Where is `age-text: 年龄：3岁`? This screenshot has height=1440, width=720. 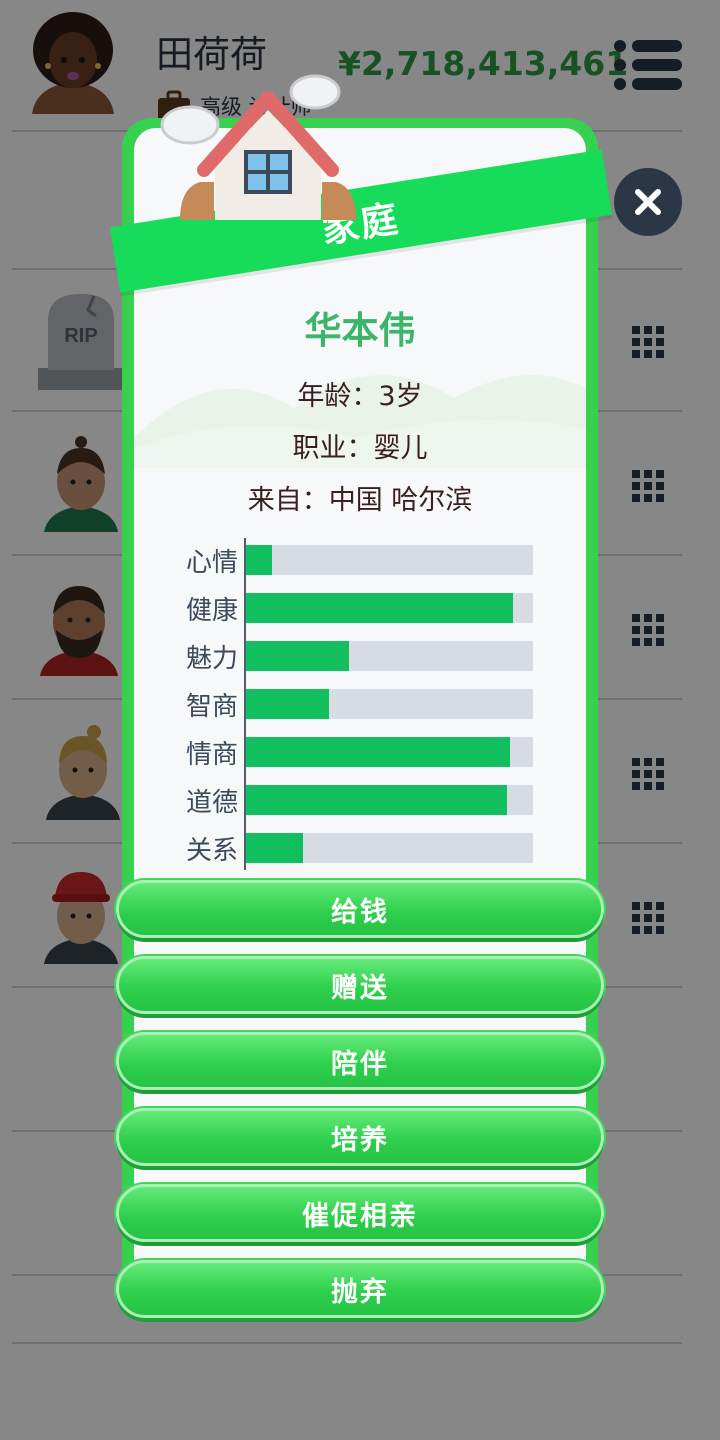
age-text: 年龄：3岁 is located at coordinates (360, 396).